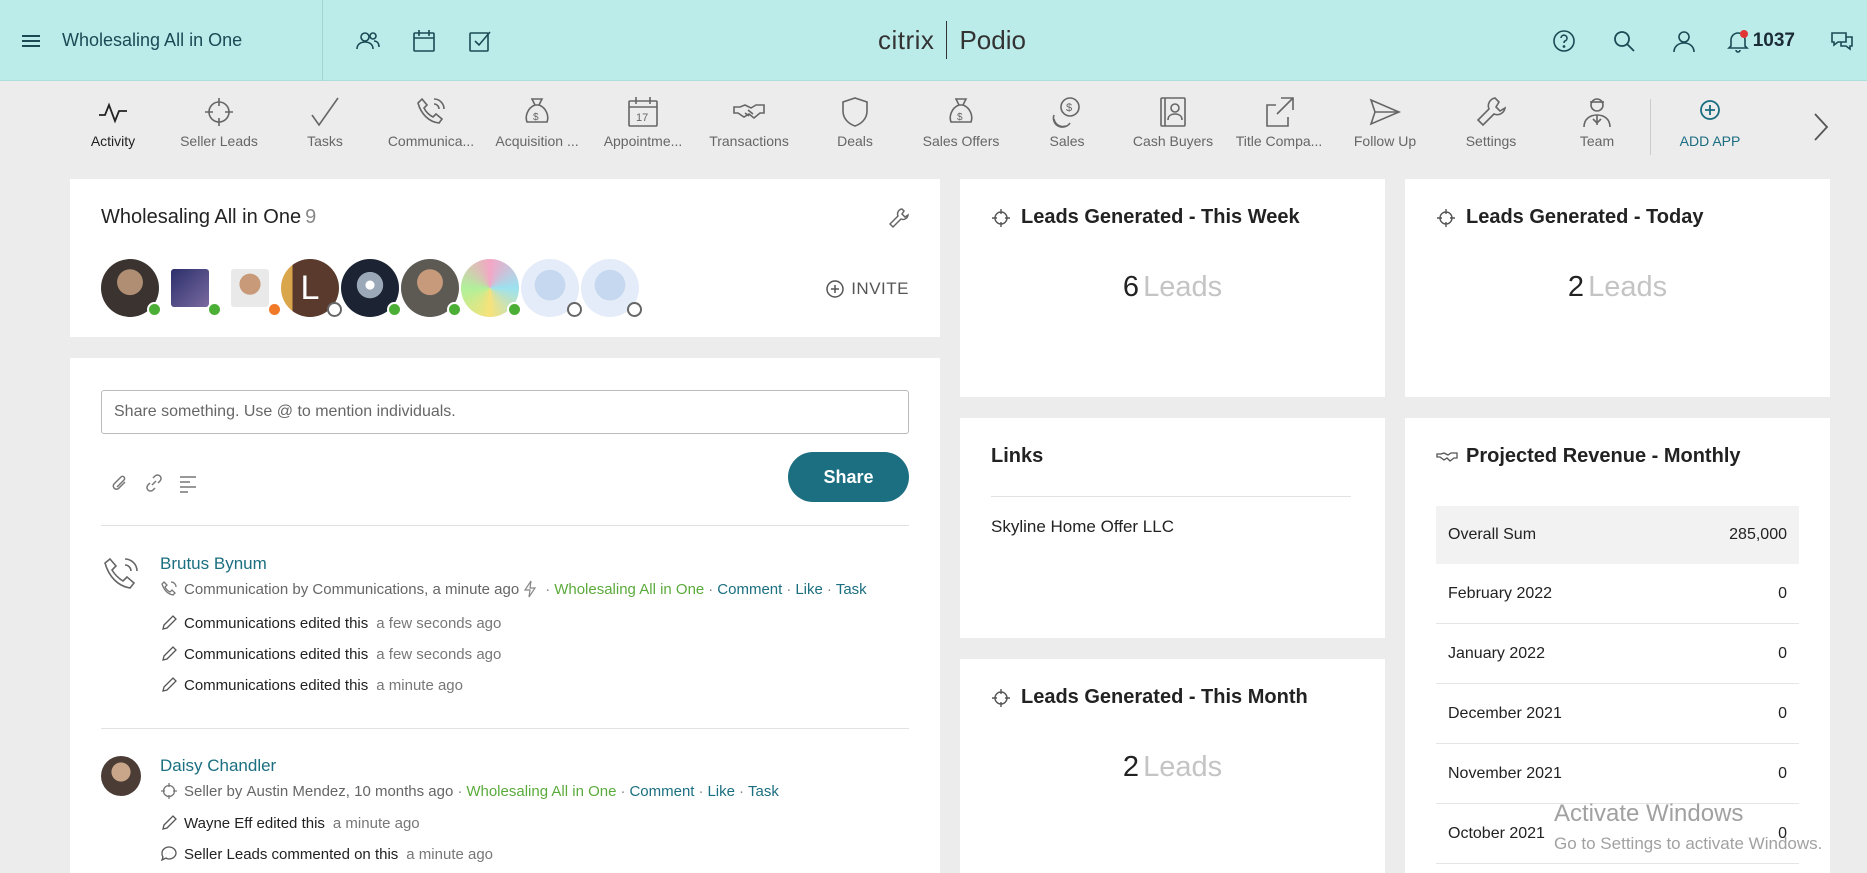 This screenshot has height=873, width=1867. What do you see at coordinates (311, 217) in the screenshot?
I see `member-count: 9` at bounding box center [311, 217].